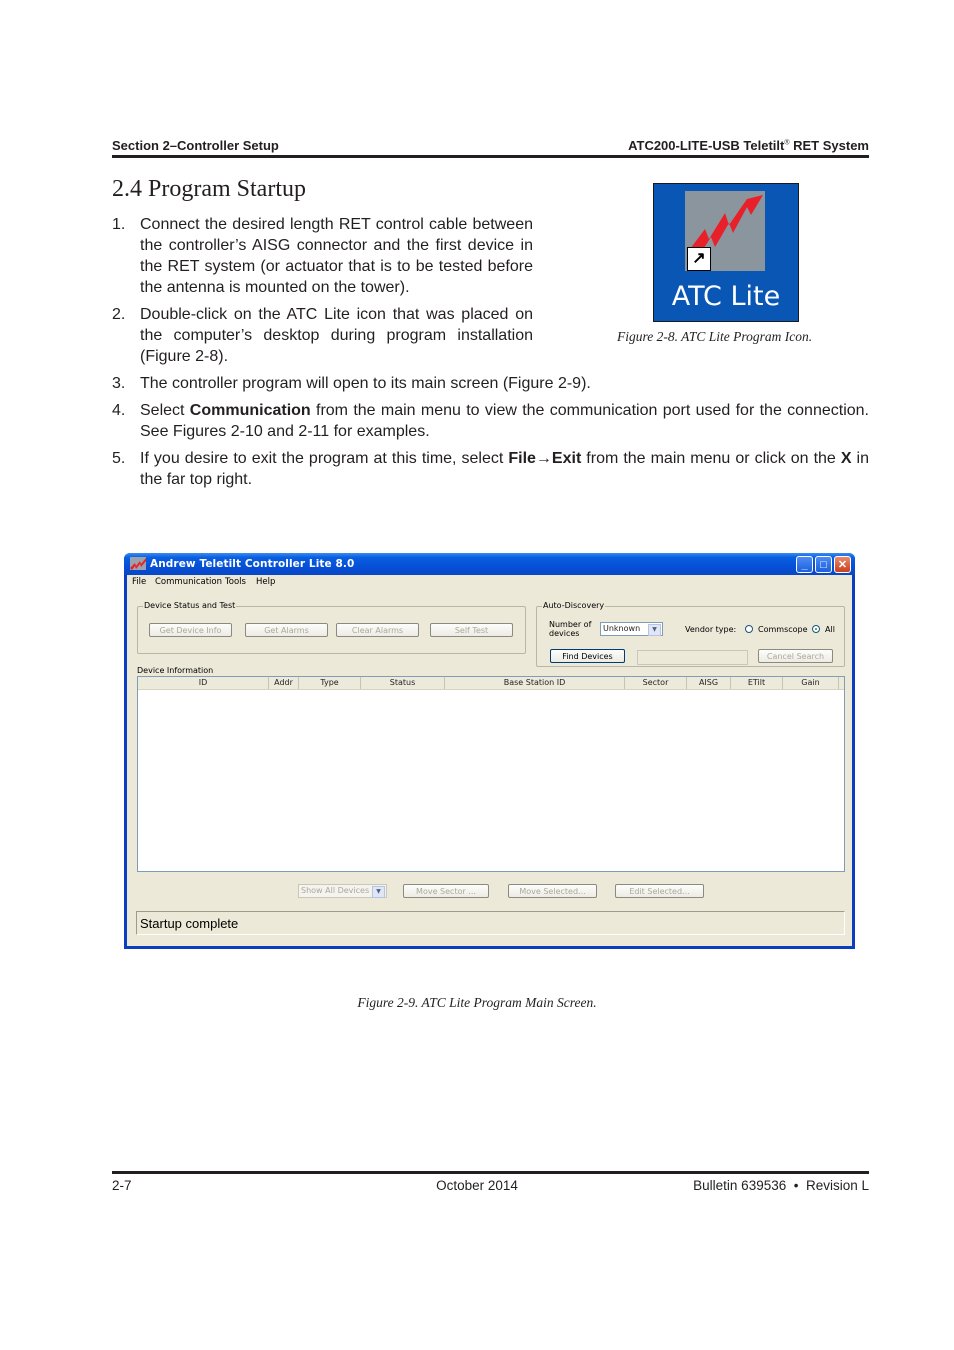 This screenshot has width=954, height=1350. What do you see at coordinates (781, 1185) in the screenshot?
I see `bulletin-revision: Bulletin 639536 • Revision L` at bounding box center [781, 1185].